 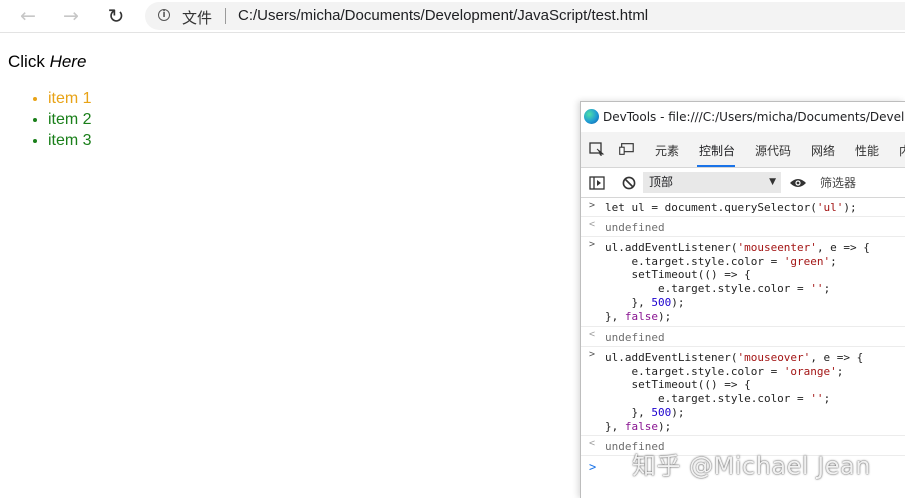 I want to click on inspect-element-icon, so click(x=597, y=149).